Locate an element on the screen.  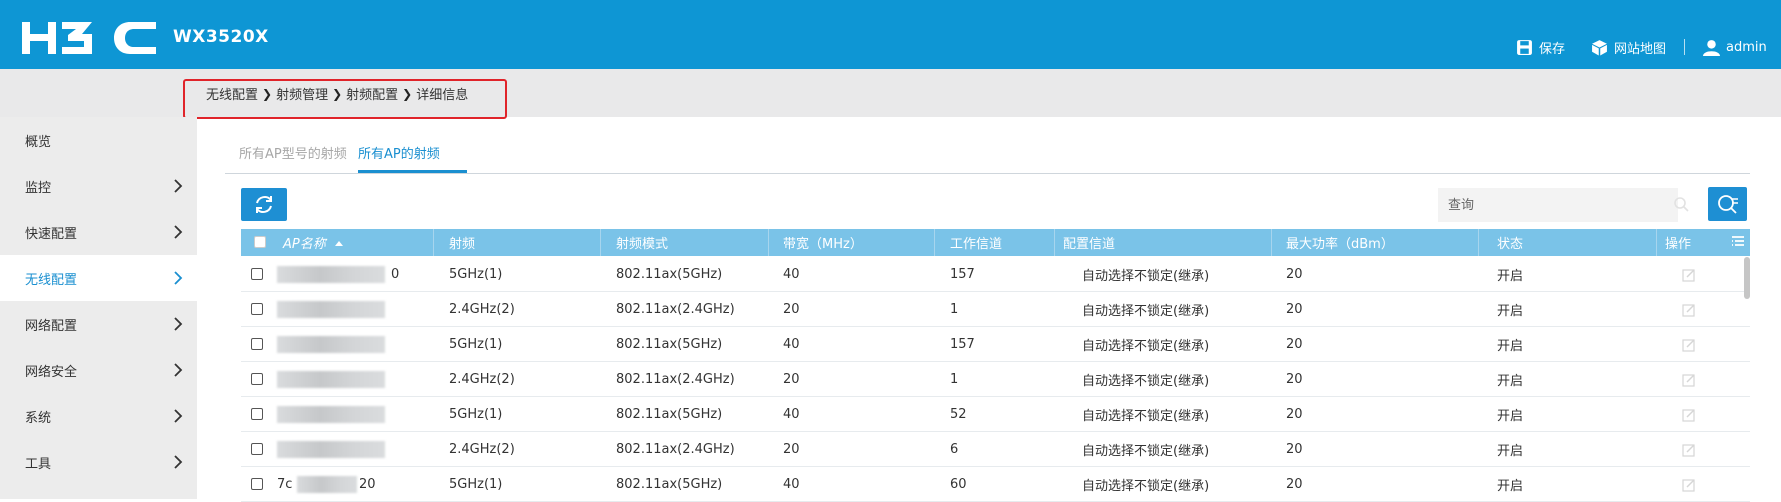
column-header-radio: 射频 is located at coordinates (462, 242).